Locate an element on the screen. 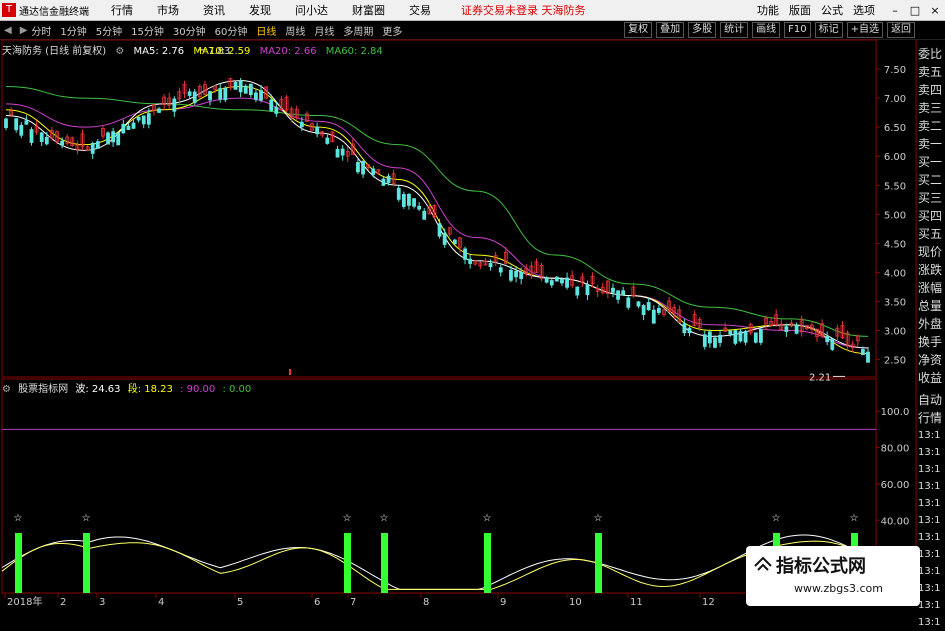 The height and width of the screenshot is (631, 945). rp-buy4: 买四 is located at coordinates (930, 216).